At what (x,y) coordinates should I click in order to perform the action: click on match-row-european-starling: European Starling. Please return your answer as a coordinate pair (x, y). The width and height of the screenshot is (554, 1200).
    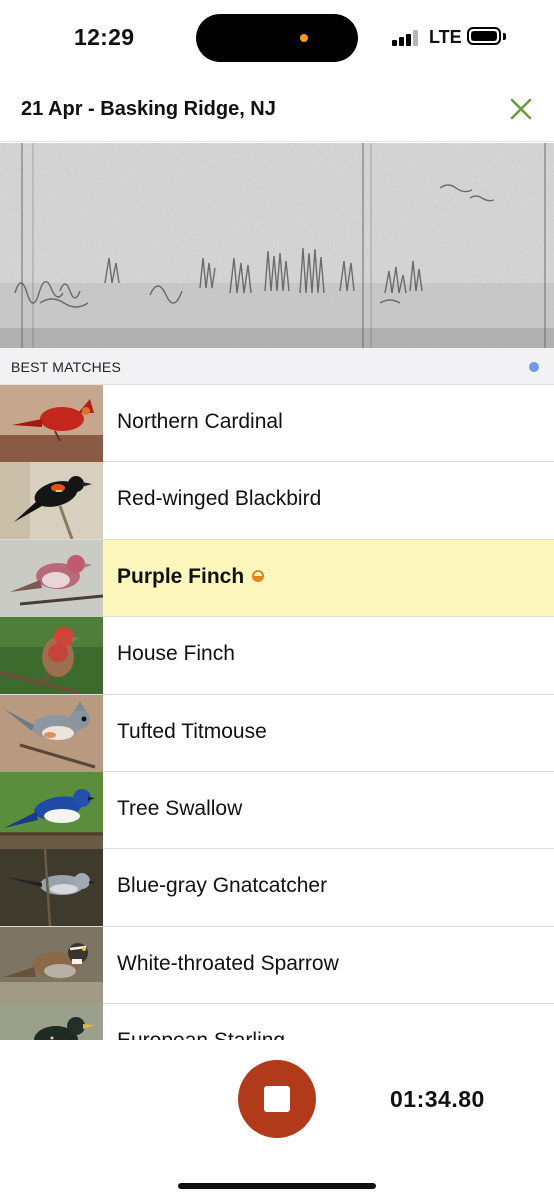
    Looking at the image, I should click on (277, 1022).